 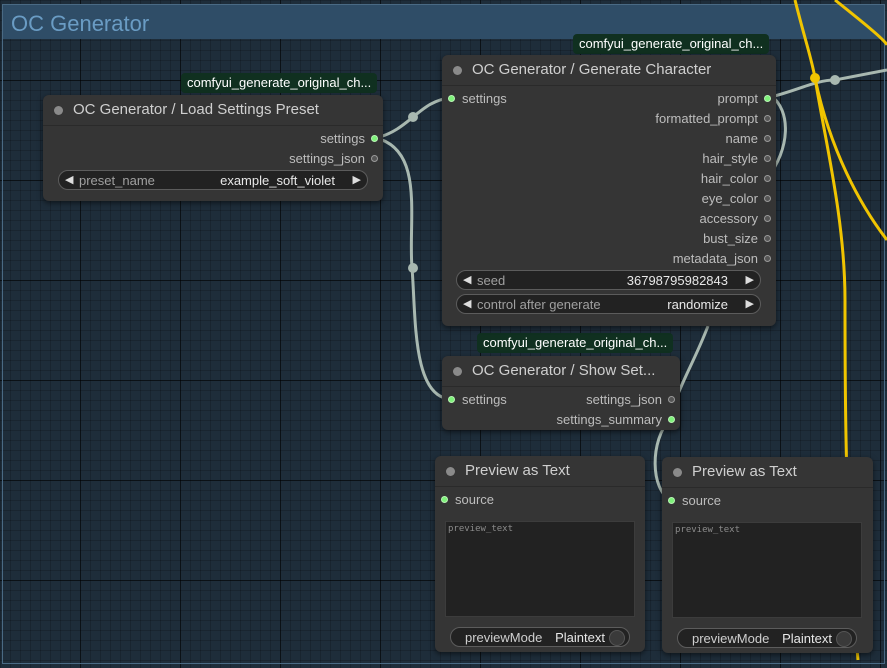 What do you see at coordinates (539, 304) in the screenshot?
I see `widget-label: control after generate` at bounding box center [539, 304].